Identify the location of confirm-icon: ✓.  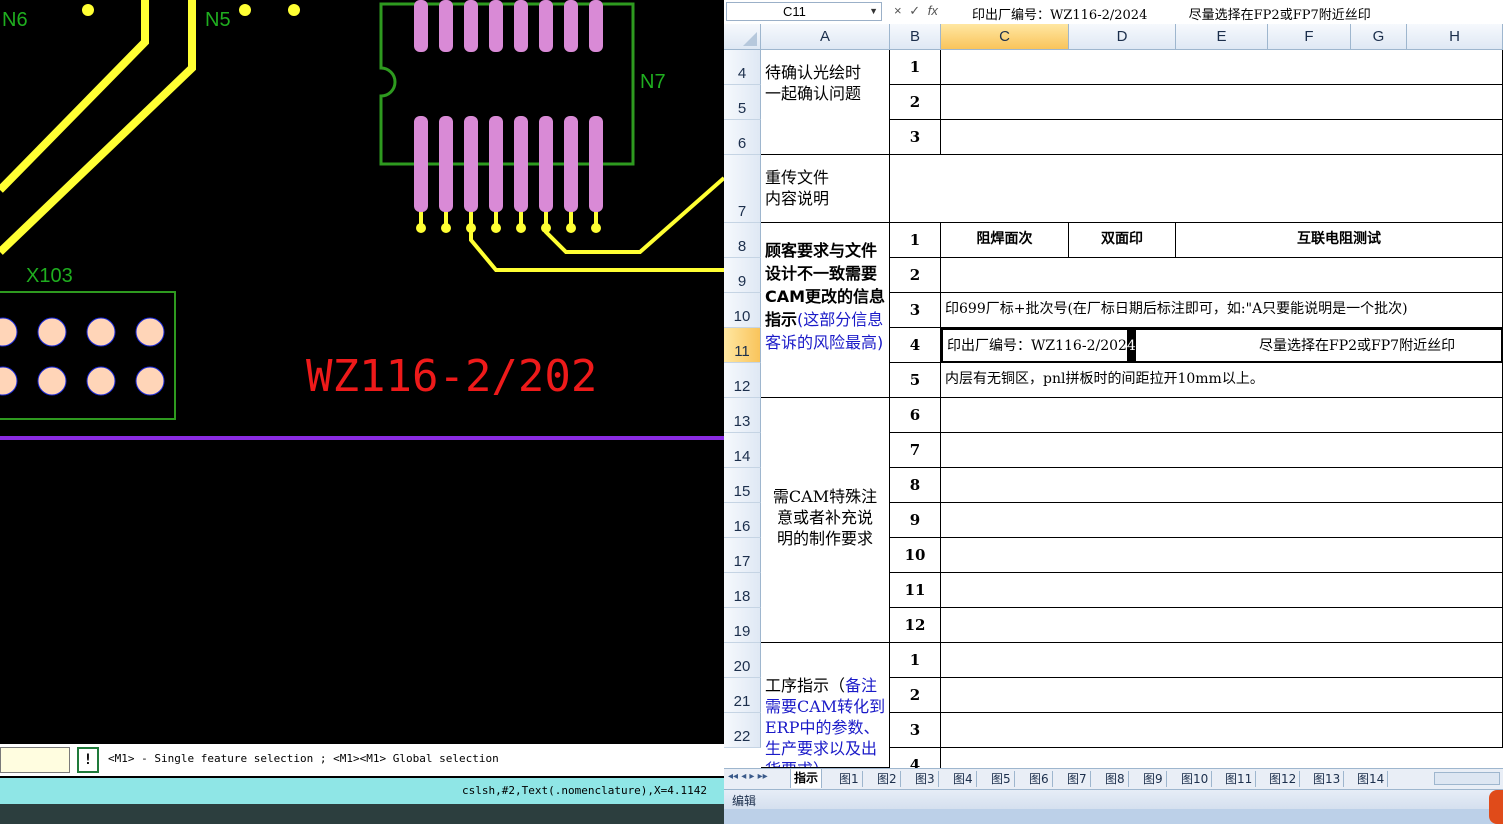
(914, 11).